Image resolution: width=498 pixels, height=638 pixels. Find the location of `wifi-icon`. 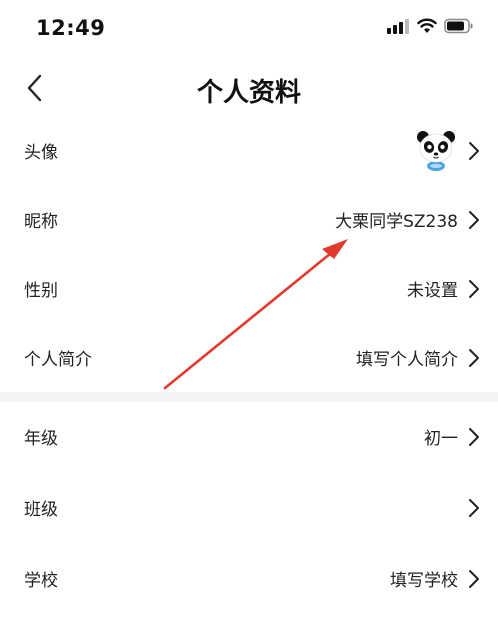

wifi-icon is located at coordinates (427, 25).